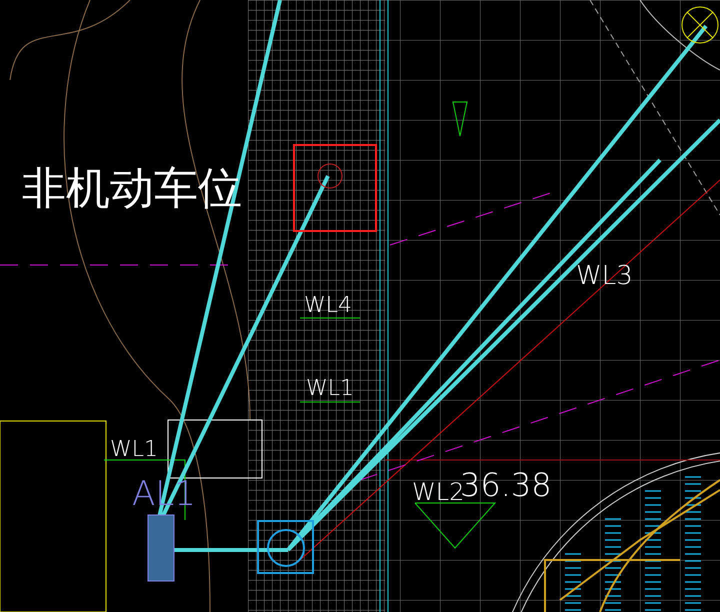  What do you see at coordinates (285, 547) in the screenshot?
I see `junction-box-icon` at bounding box center [285, 547].